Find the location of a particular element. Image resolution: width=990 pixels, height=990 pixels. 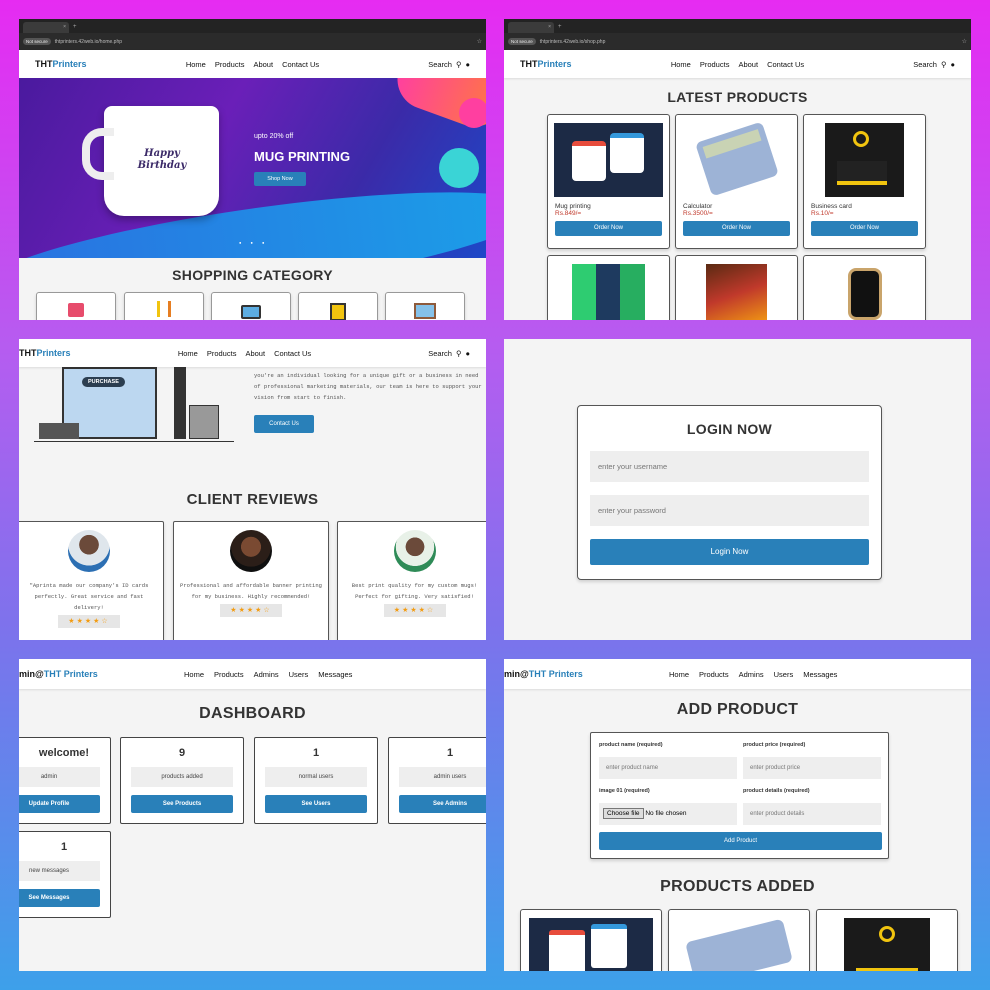

choose-file-button: Choose file is located at coordinates (623, 813).